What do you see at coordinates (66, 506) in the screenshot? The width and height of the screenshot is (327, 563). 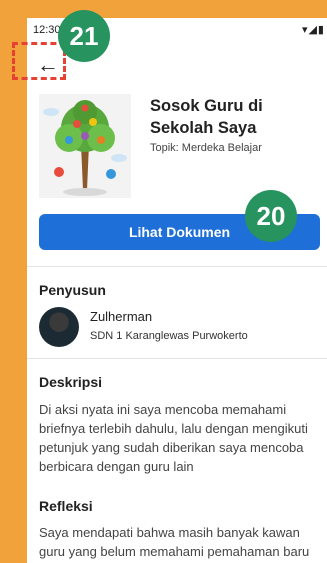 I see `reflection-heading: Refleksi` at bounding box center [66, 506].